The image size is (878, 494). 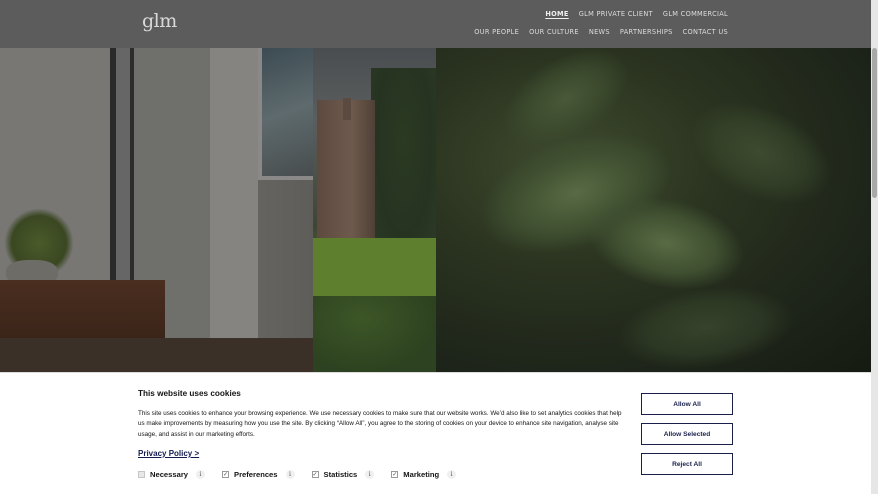 What do you see at coordinates (687, 464) in the screenshot?
I see `reject-all-button: Reject All` at bounding box center [687, 464].